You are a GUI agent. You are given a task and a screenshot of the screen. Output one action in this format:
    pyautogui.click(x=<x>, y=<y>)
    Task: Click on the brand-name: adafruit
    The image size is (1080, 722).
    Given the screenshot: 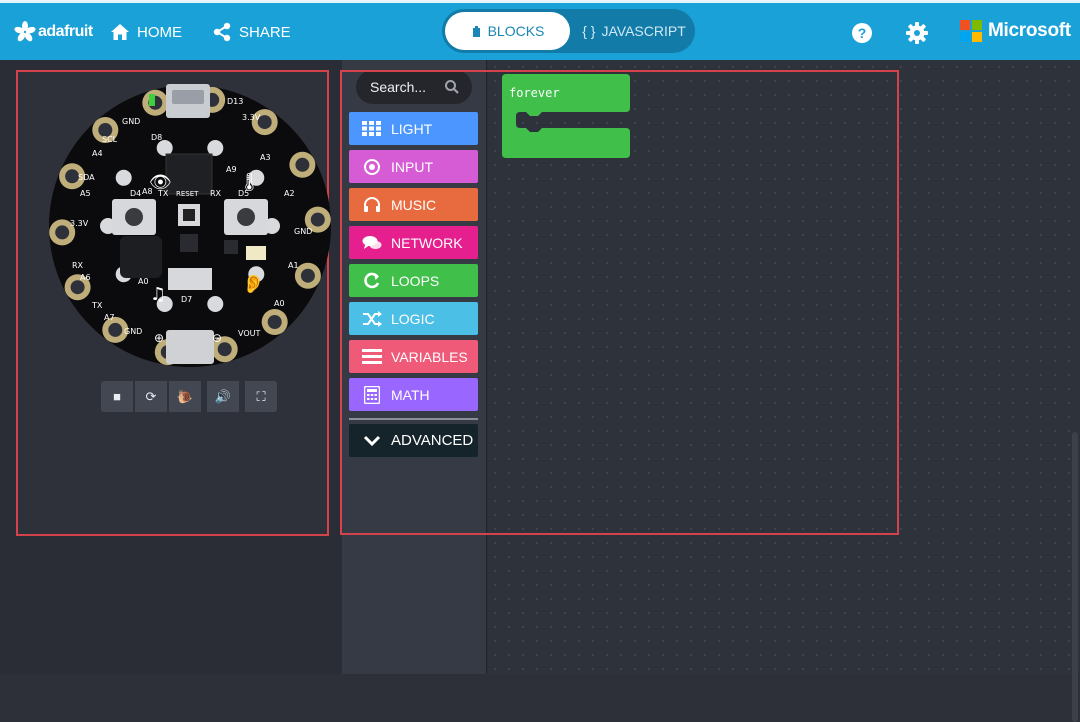 What is the action you would take?
    pyautogui.click(x=65, y=31)
    